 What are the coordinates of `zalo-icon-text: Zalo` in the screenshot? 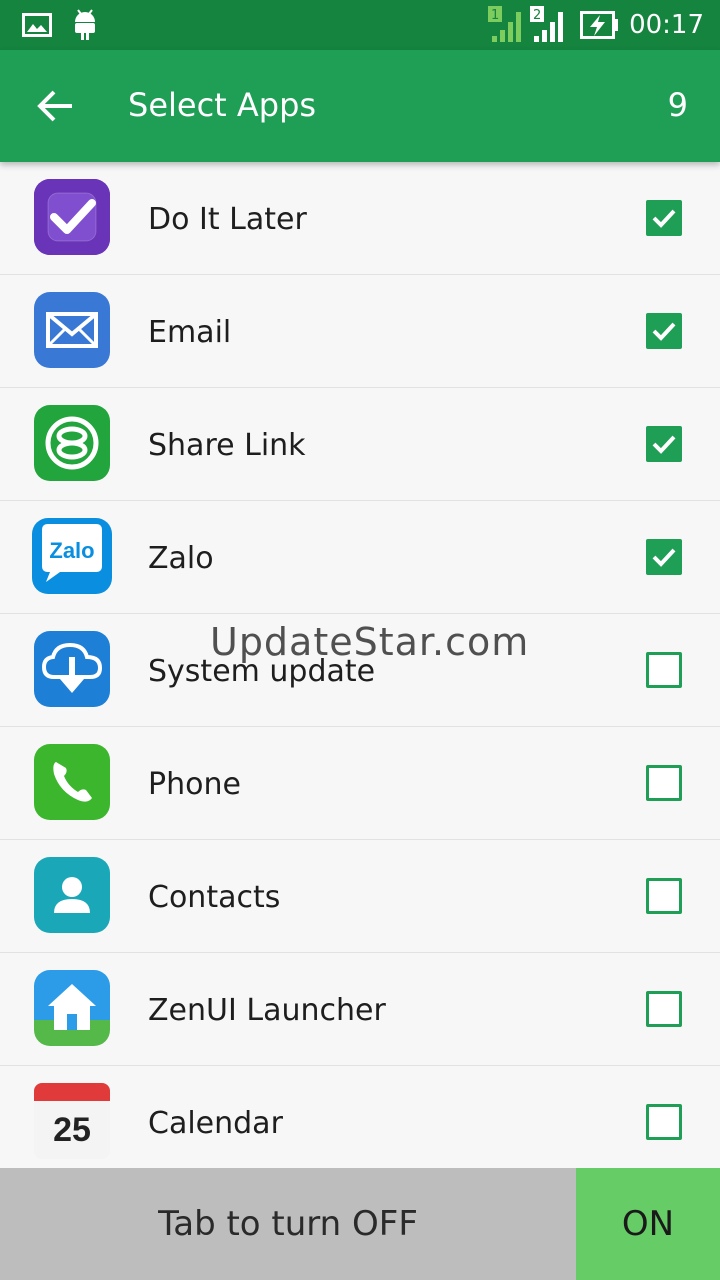 It's located at (71, 550).